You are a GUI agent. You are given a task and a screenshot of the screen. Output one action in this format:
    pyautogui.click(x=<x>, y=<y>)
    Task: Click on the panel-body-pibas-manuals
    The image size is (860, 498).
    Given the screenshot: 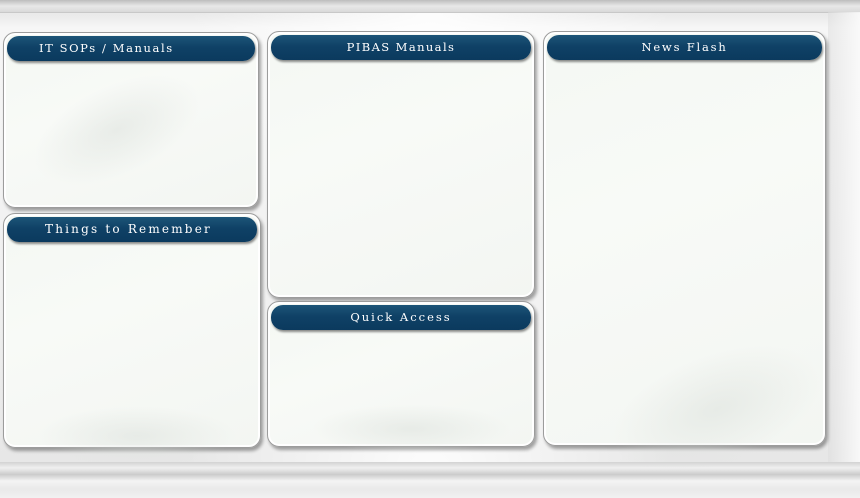 What is the action you would take?
    pyautogui.click(x=401, y=179)
    